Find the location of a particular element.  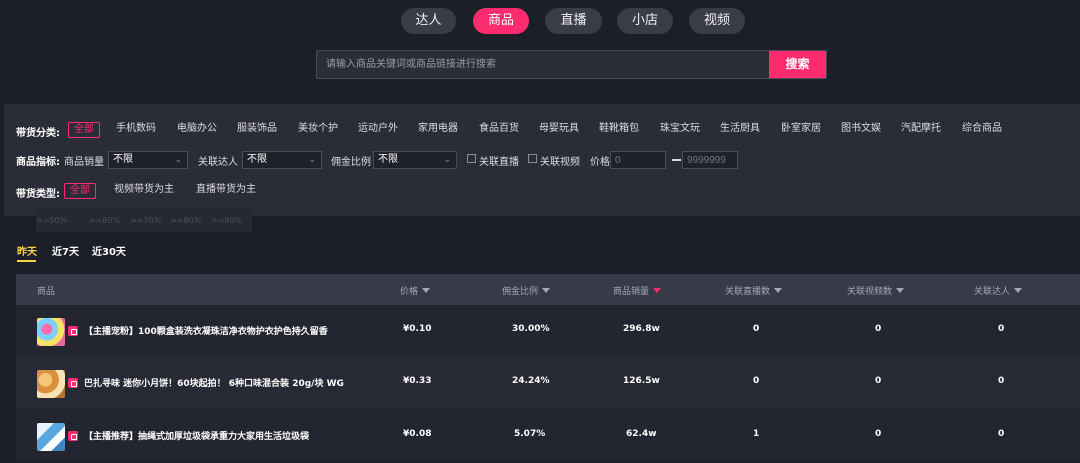

ghost-option: >=70% is located at coordinates (146, 220).